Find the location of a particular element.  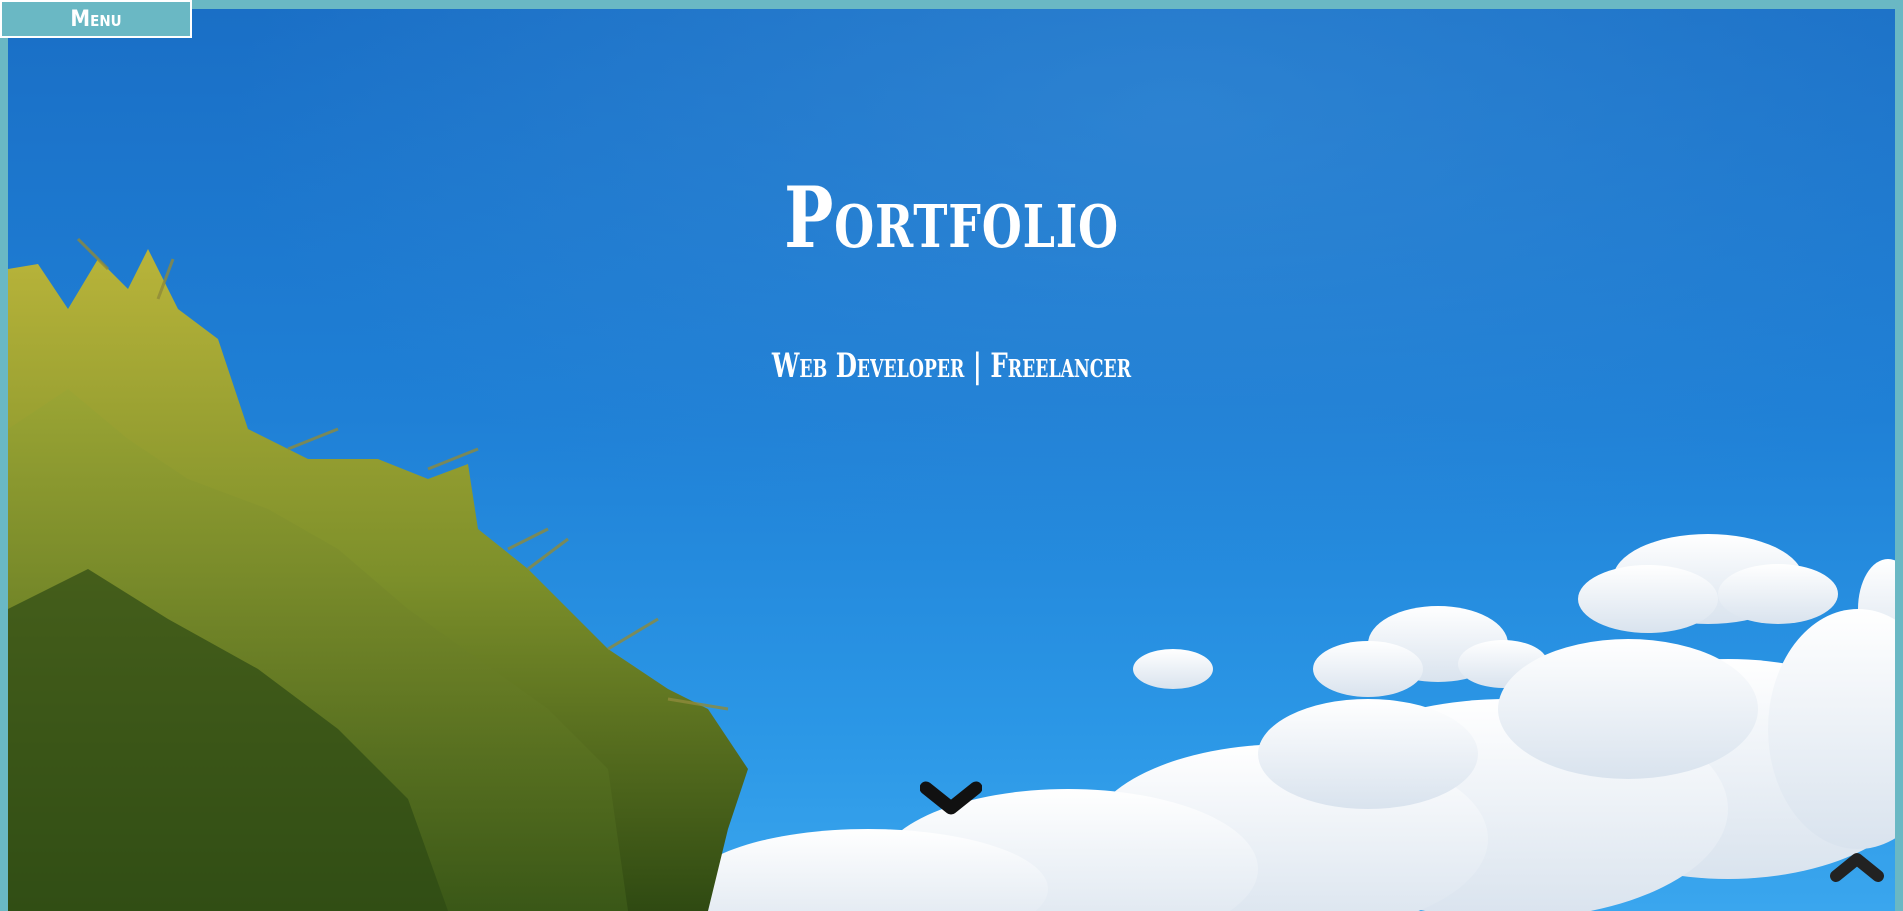

page-title: Portfolio is located at coordinates (951, 217).